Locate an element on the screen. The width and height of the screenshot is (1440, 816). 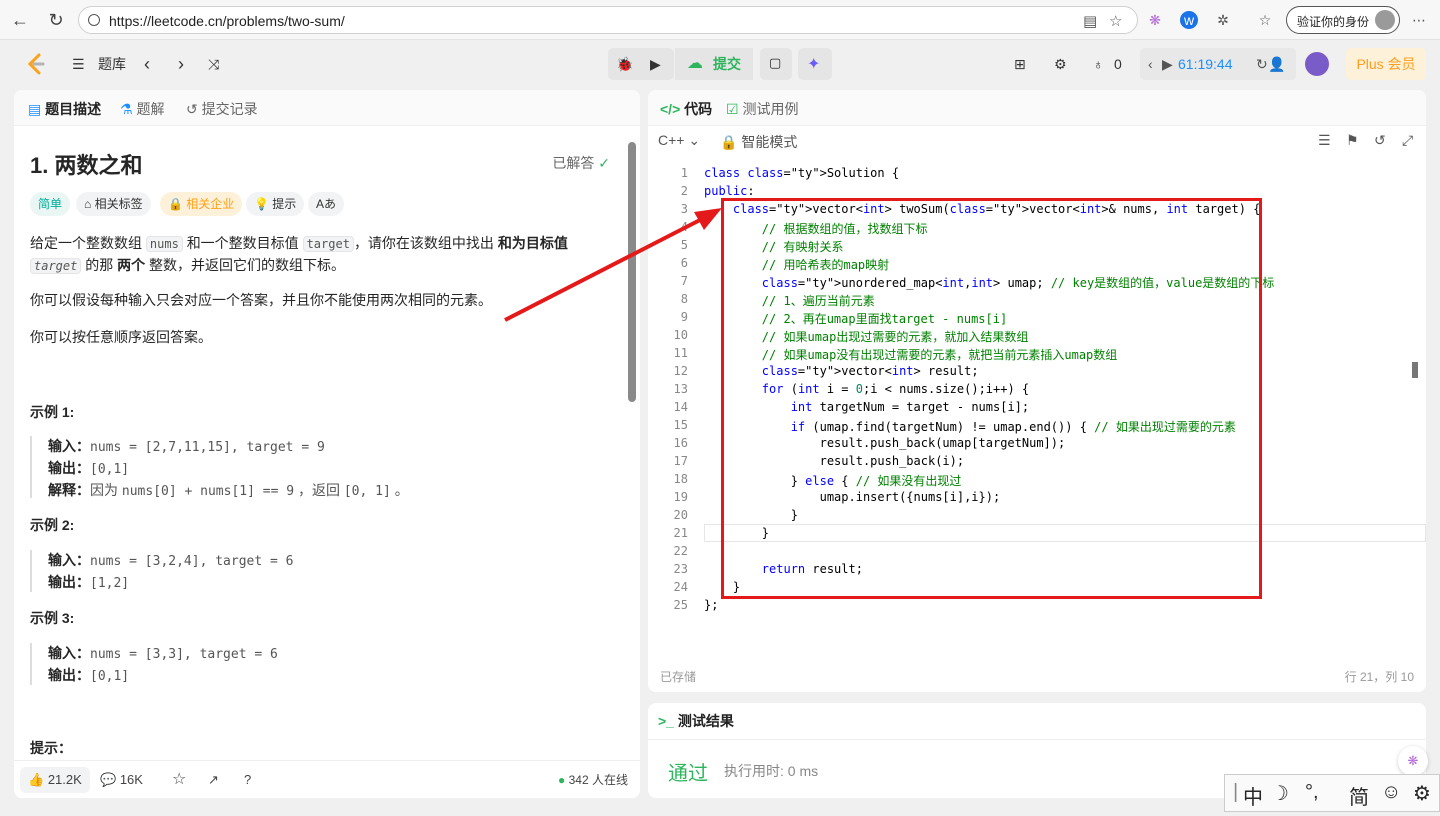
line-number: 17 is located at coordinates (680, 461).